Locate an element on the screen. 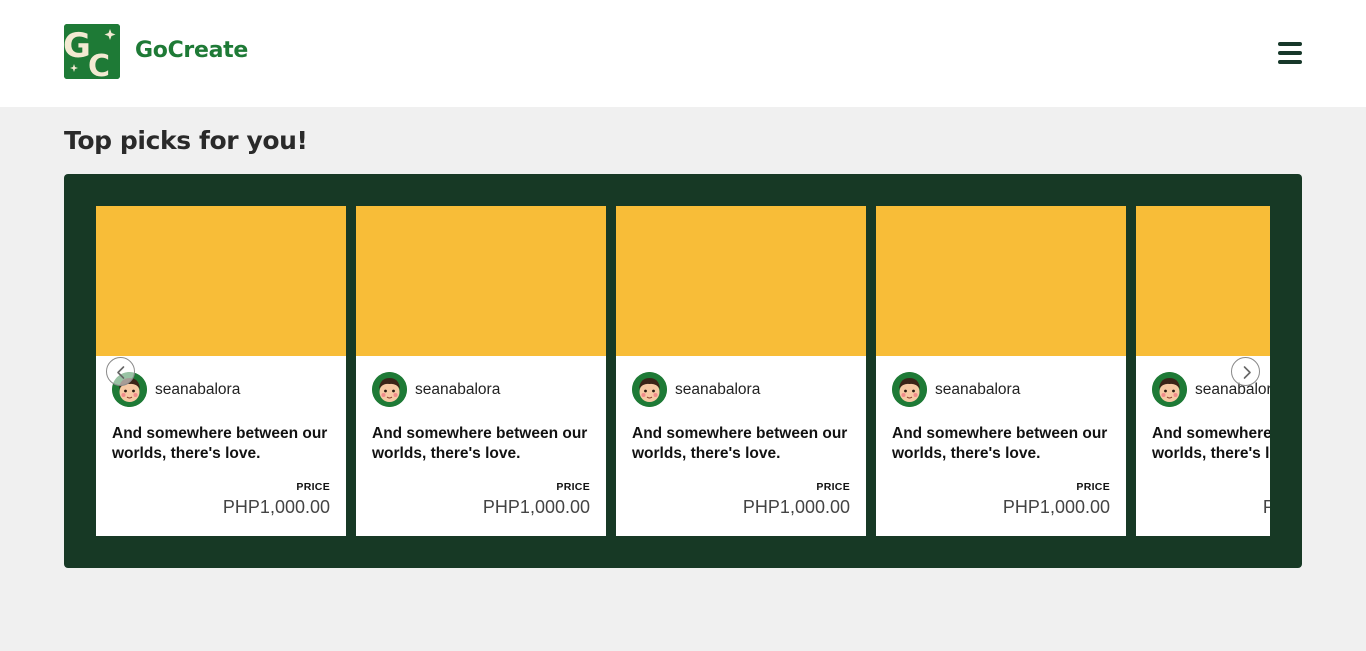 The width and height of the screenshot is (1366, 651). brand-name: GoCreate is located at coordinates (191, 50).